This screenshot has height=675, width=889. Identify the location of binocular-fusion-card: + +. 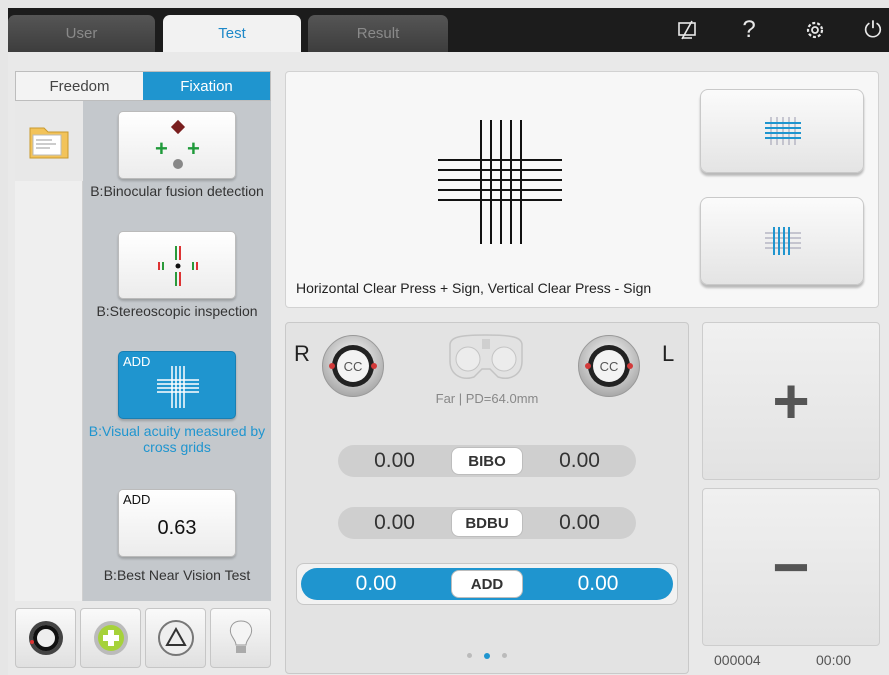
(177, 145).